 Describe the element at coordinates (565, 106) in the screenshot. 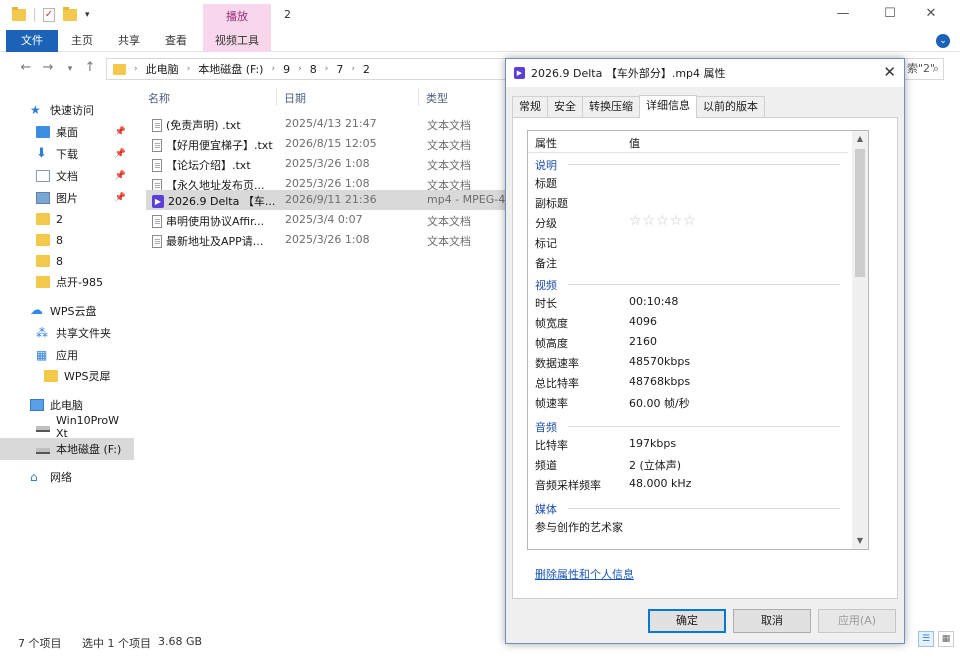

I see `tab-security: 安全` at that location.